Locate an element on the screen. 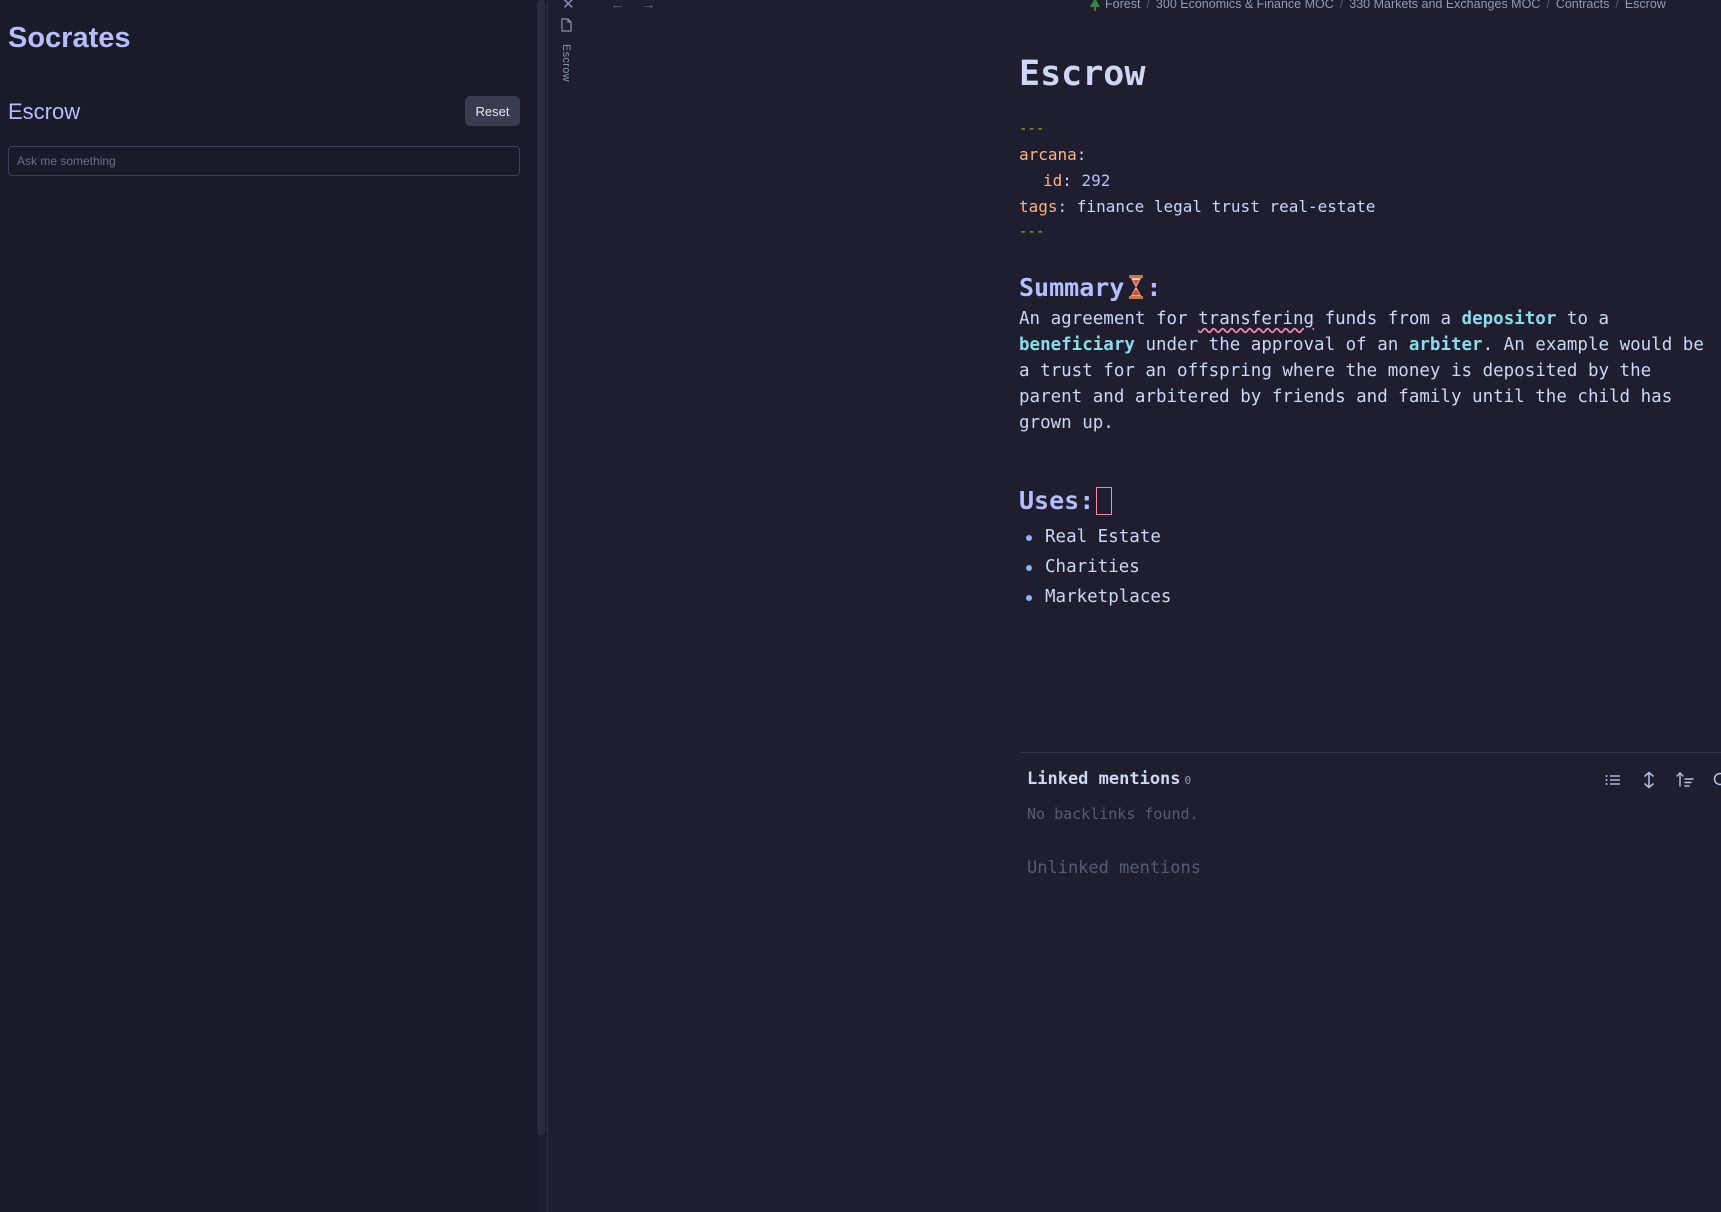  ask-input is located at coordinates (264, 161).